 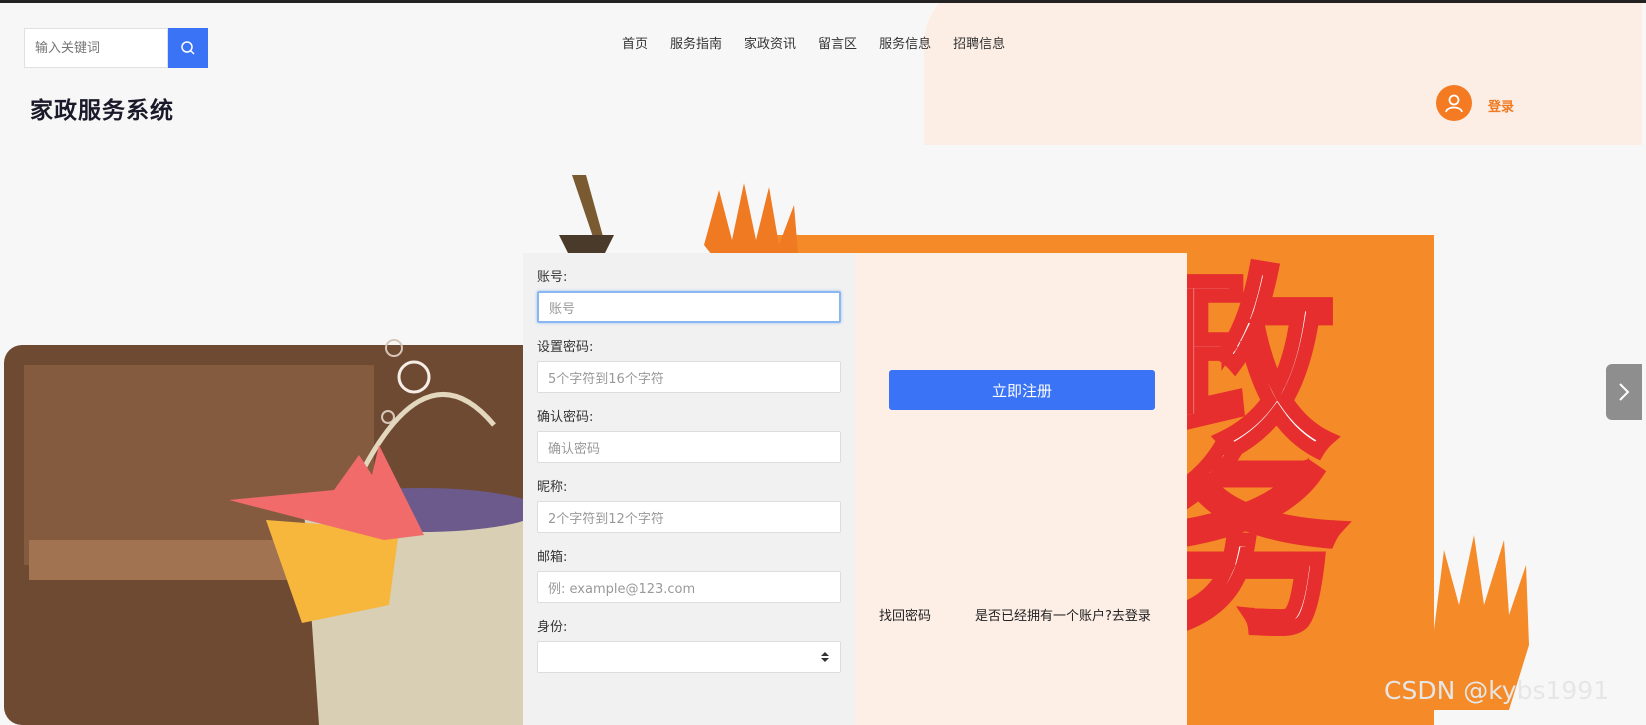 What do you see at coordinates (552, 277) in the screenshot?
I see `account-label: 账号:` at bounding box center [552, 277].